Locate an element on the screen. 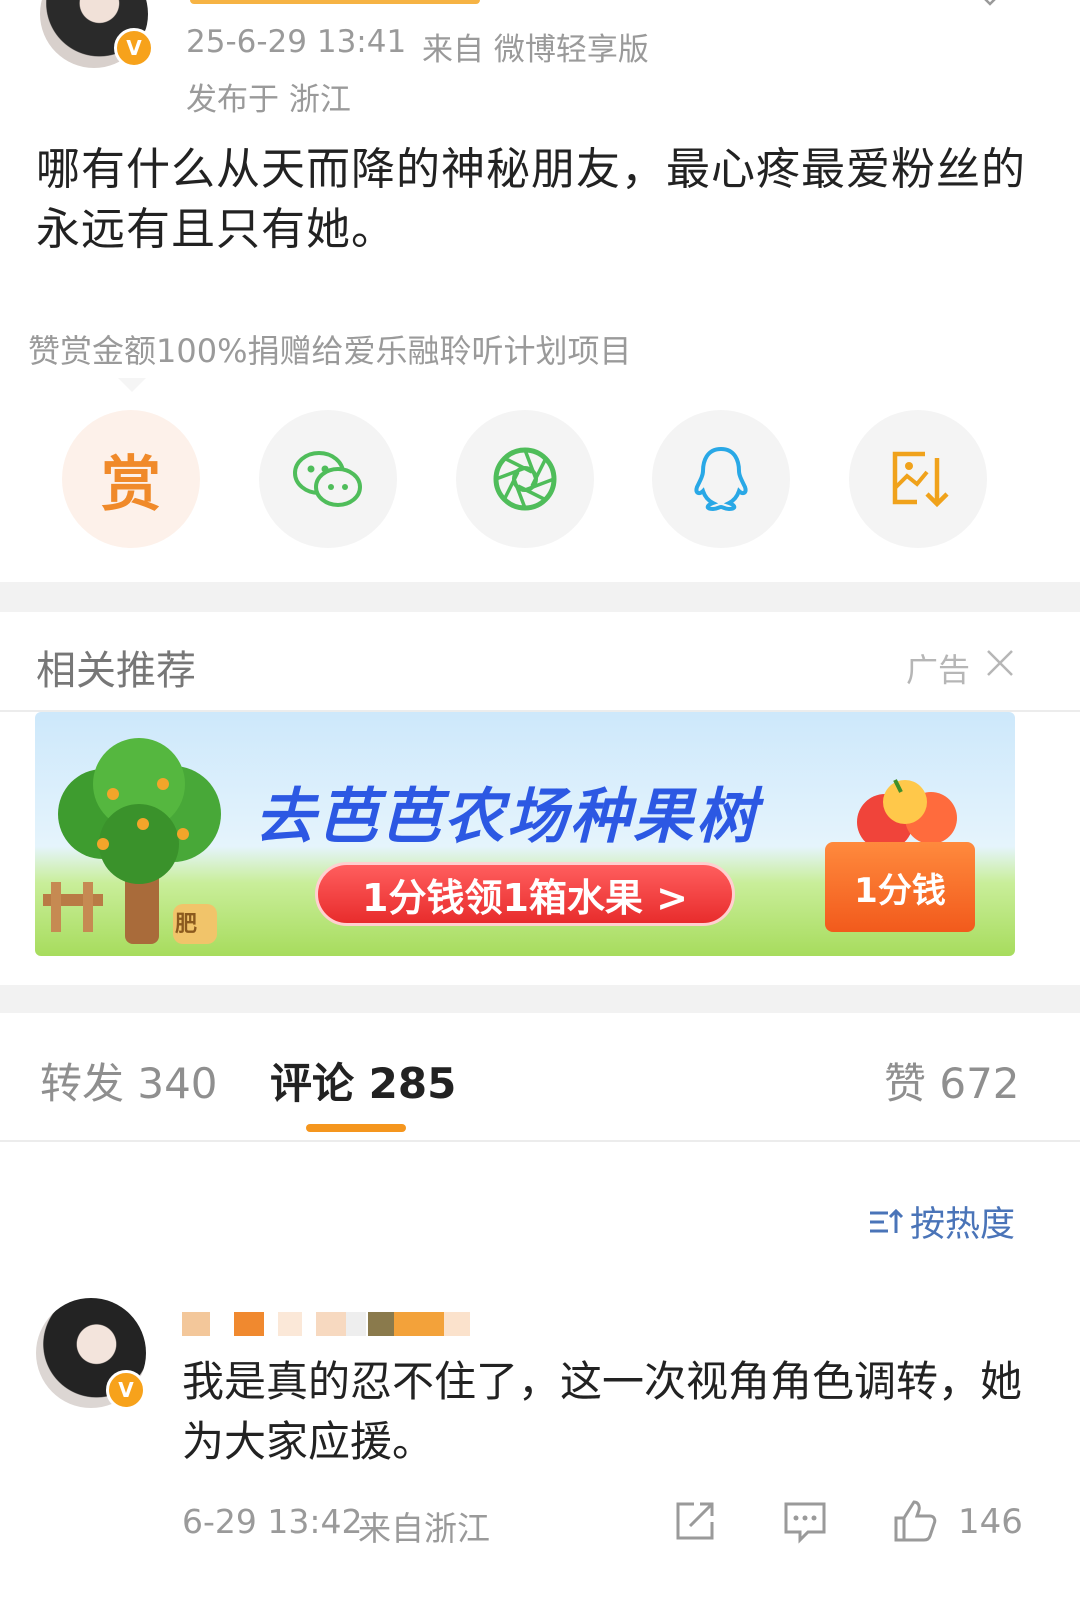 This screenshot has width=1080, height=1613. post-source: 来自 微博轻享版 is located at coordinates (535, 50).